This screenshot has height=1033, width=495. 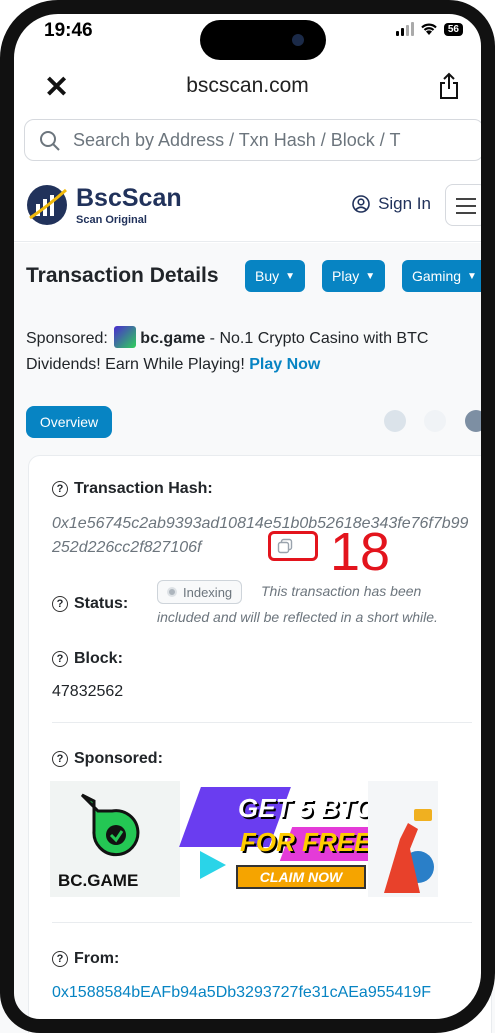 I want to click on block-value: 47832562, so click(x=87, y=692).